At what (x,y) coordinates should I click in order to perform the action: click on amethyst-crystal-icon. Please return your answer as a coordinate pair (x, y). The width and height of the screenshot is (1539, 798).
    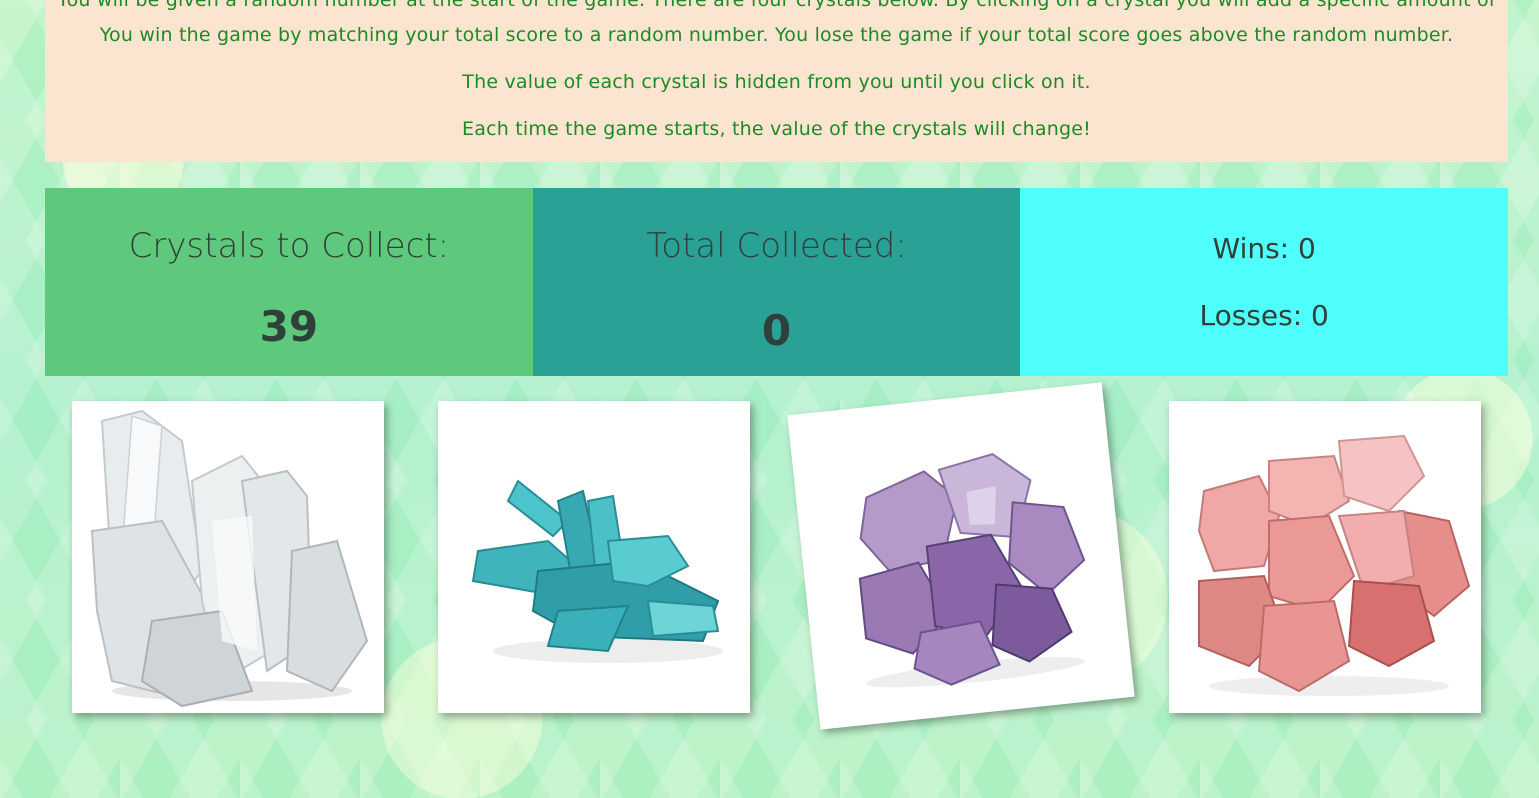
    Looking at the image, I should click on (972, 570).